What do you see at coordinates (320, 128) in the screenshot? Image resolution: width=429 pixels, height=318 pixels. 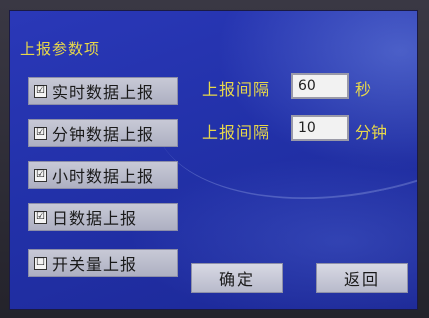 I see `interval-minutes-input: 10` at bounding box center [320, 128].